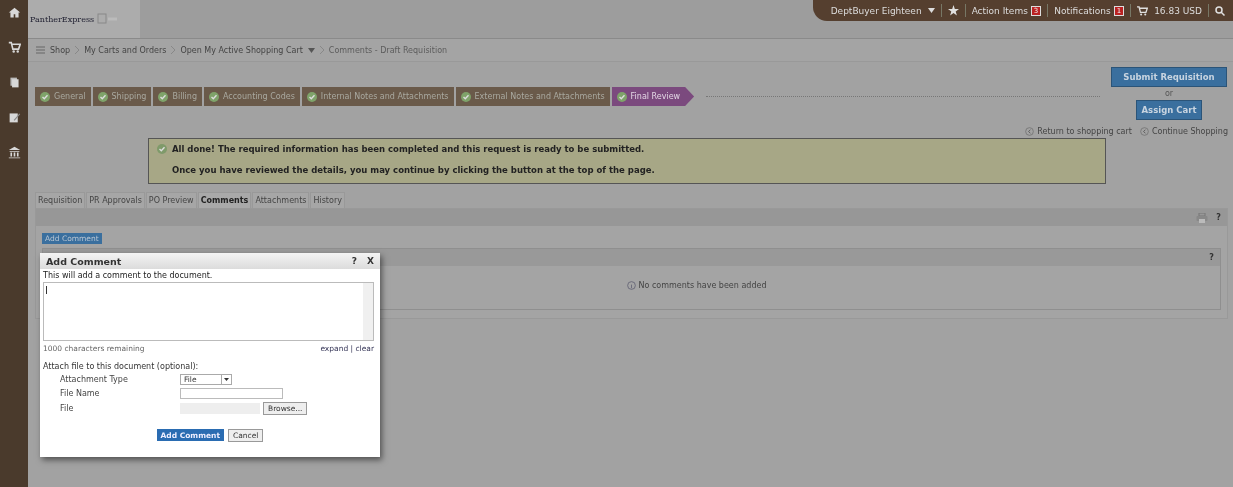  Describe the element at coordinates (14, 152) in the screenshot. I see `bank-icon` at that location.